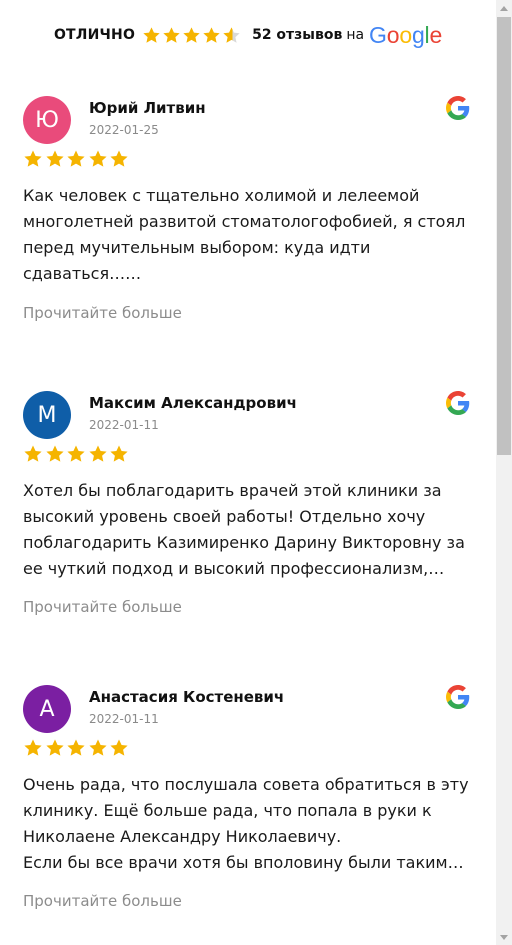  What do you see at coordinates (504, 8) in the screenshot?
I see `scroll-up-arrow-icon` at bounding box center [504, 8].